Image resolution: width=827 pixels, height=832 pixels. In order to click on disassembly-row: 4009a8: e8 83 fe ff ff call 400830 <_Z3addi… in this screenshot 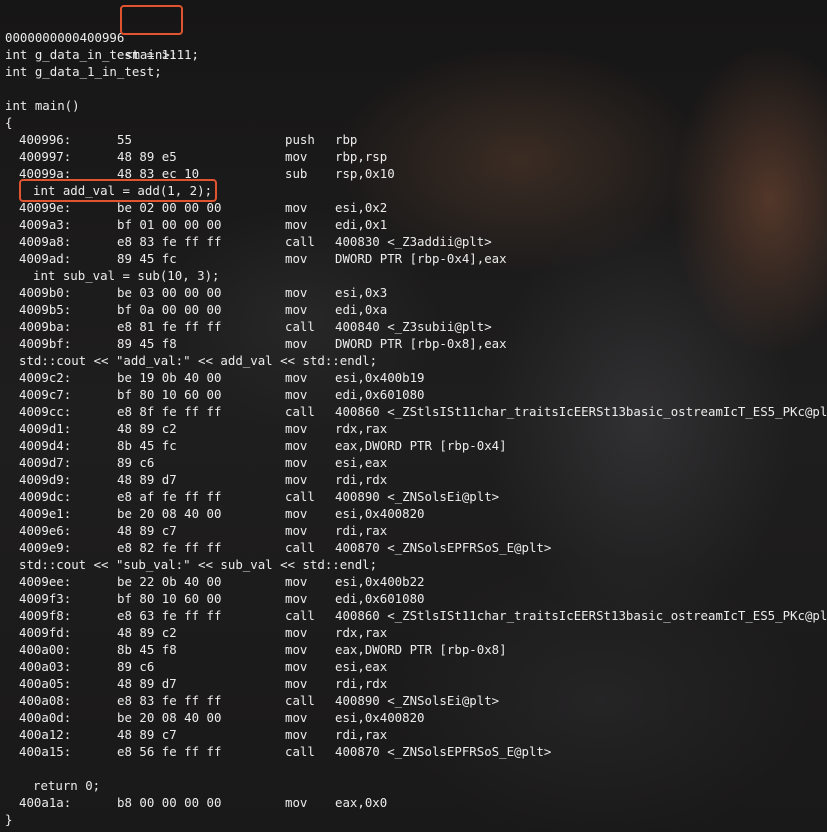, I will do `click(413, 241)`.